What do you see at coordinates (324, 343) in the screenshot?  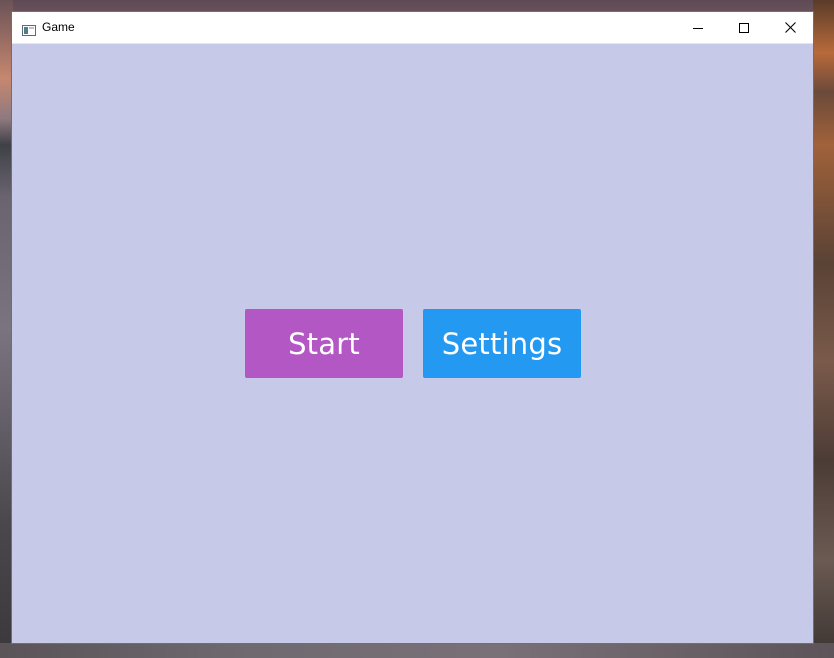 I see `start-button: Start` at bounding box center [324, 343].